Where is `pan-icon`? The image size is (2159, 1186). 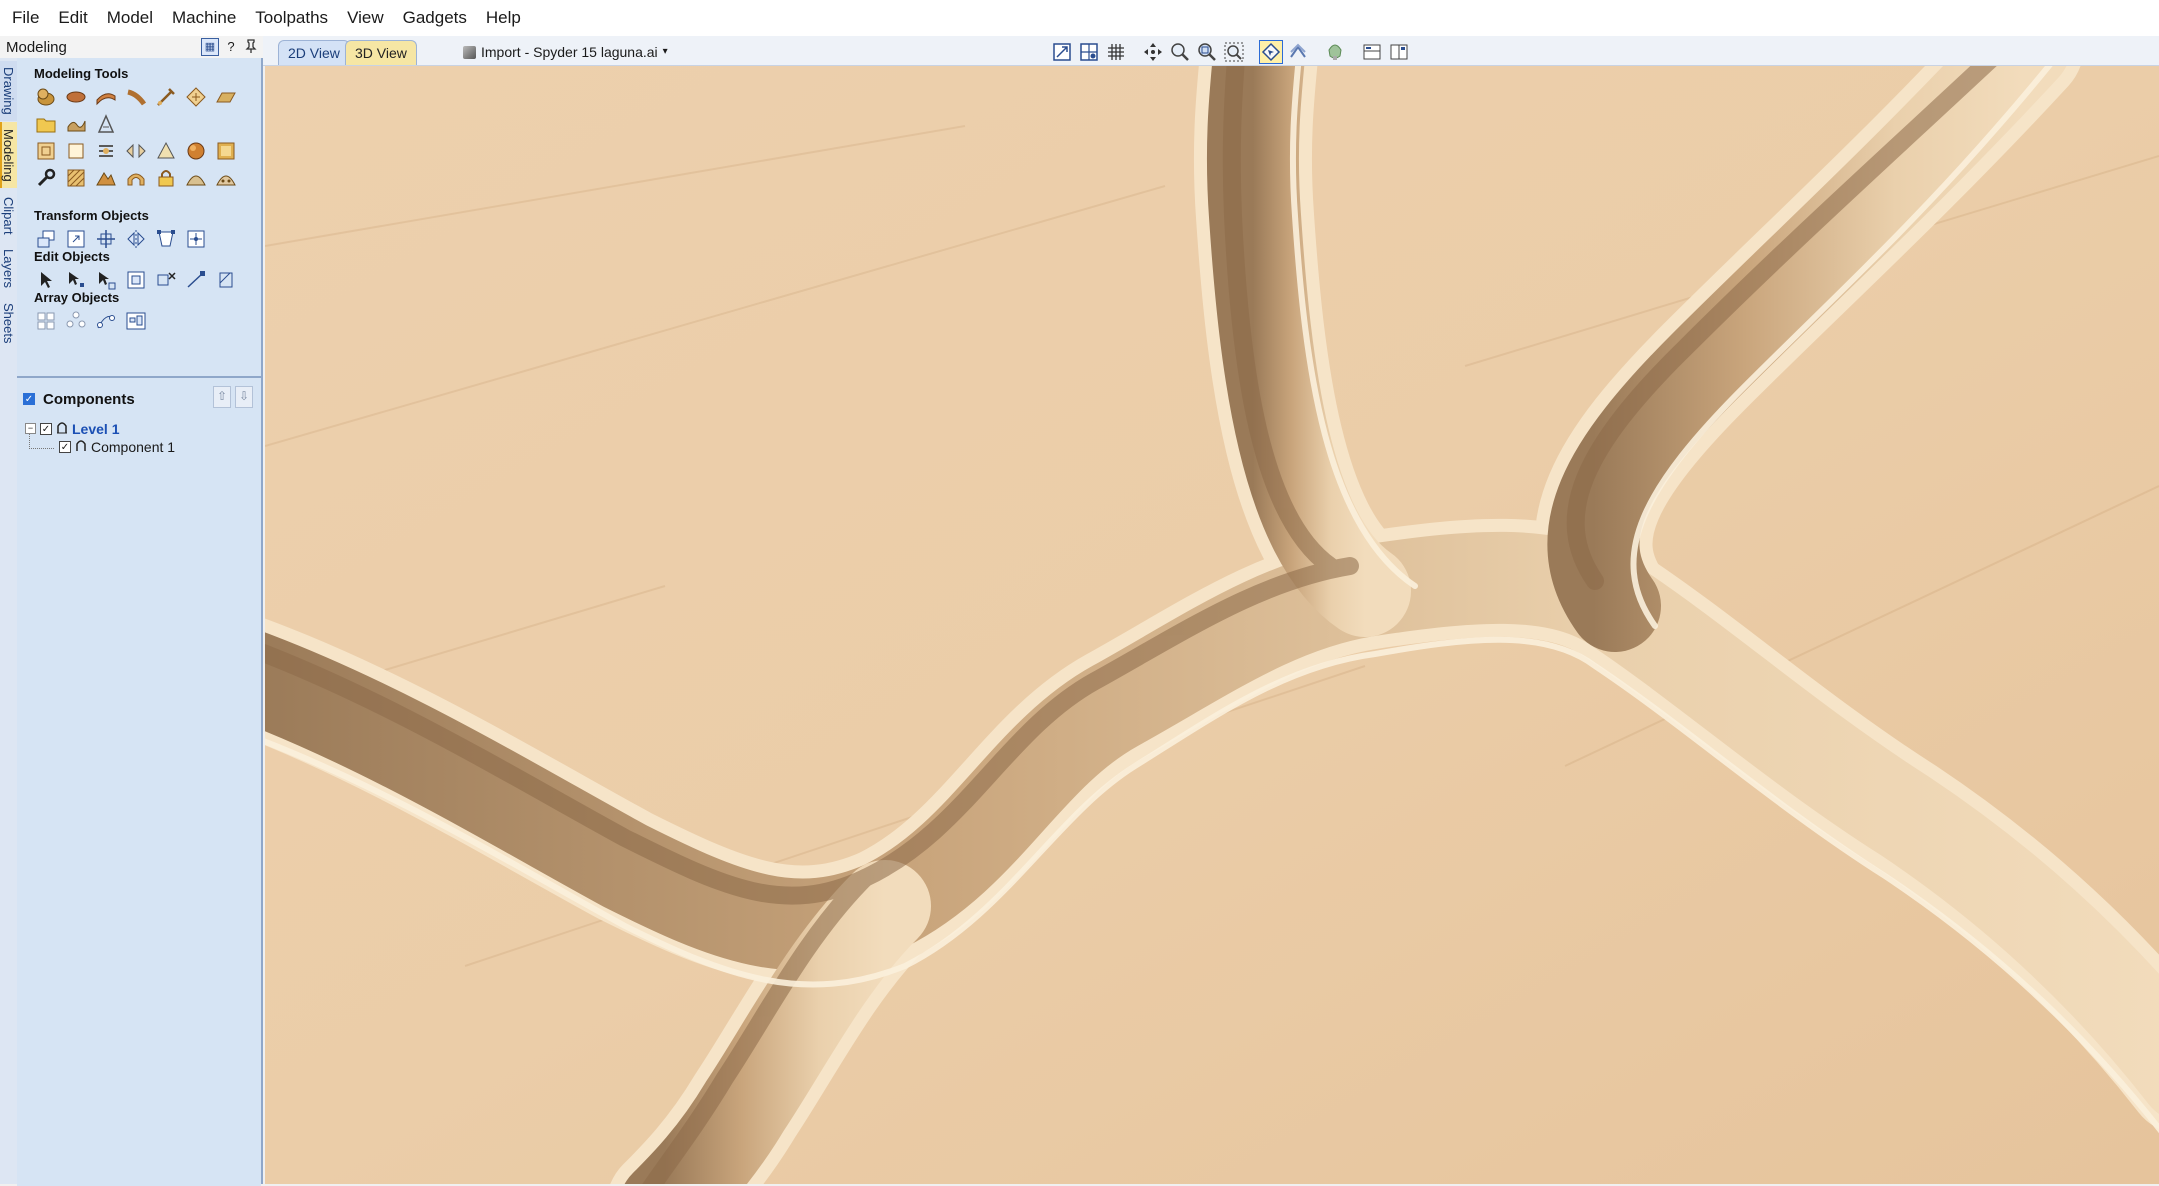
pan-icon is located at coordinates (1153, 52).